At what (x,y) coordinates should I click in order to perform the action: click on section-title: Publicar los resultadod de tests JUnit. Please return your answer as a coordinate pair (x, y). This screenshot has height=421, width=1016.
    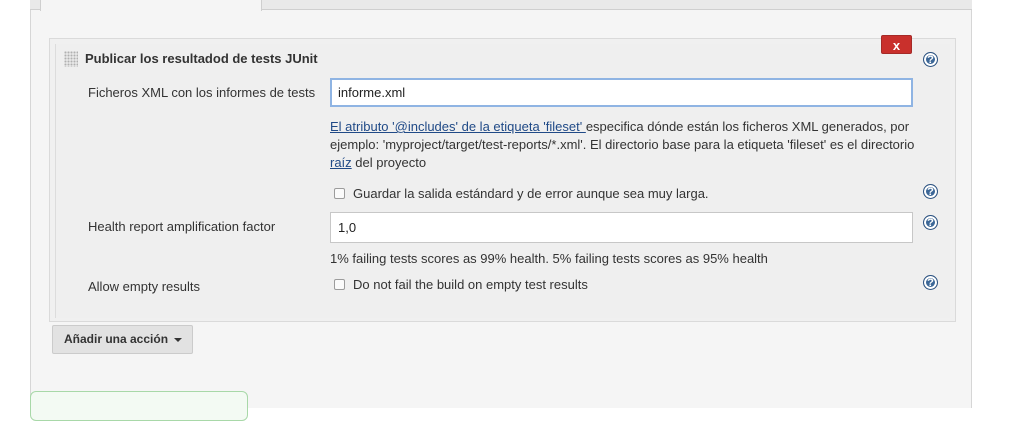
    Looking at the image, I should click on (201, 58).